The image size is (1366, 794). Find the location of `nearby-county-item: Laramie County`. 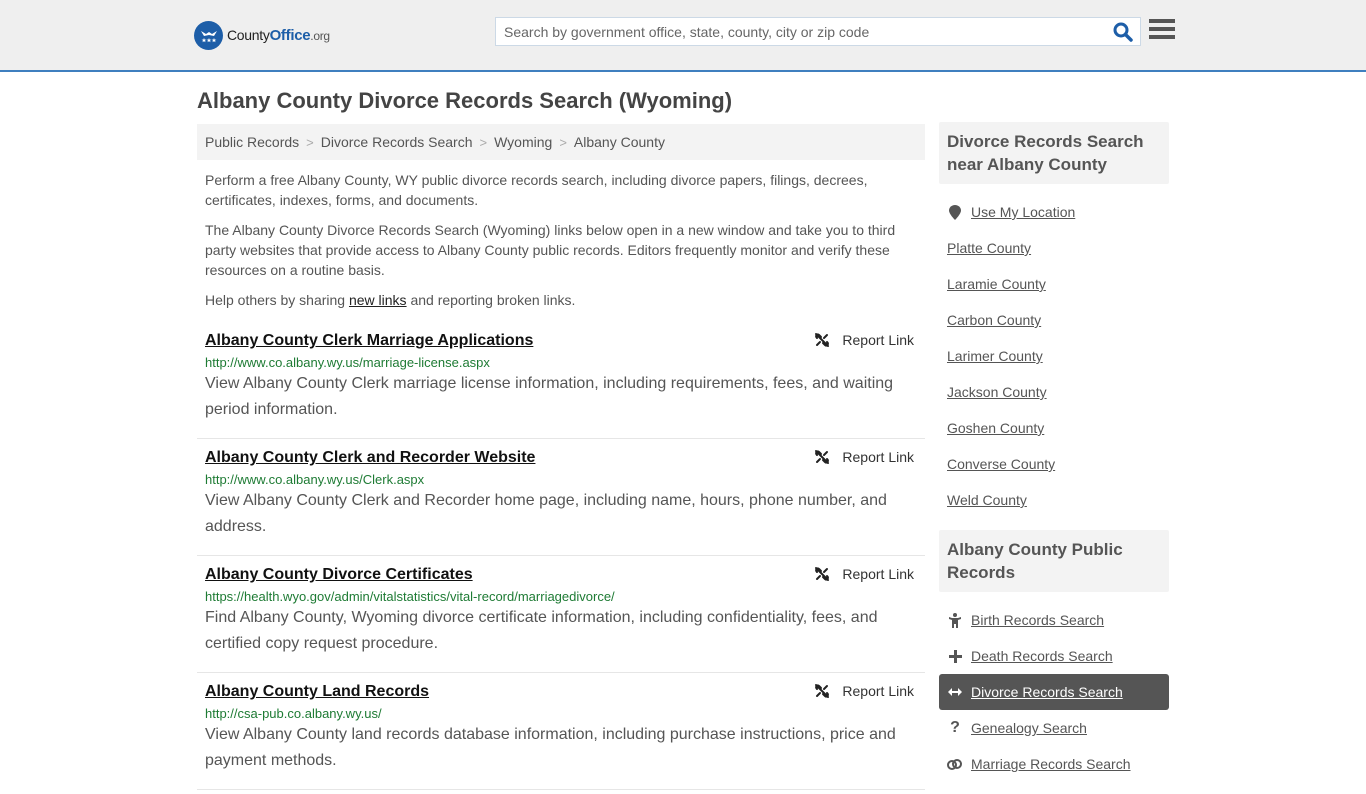

nearby-county-item: Laramie County is located at coordinates (1054, 284).